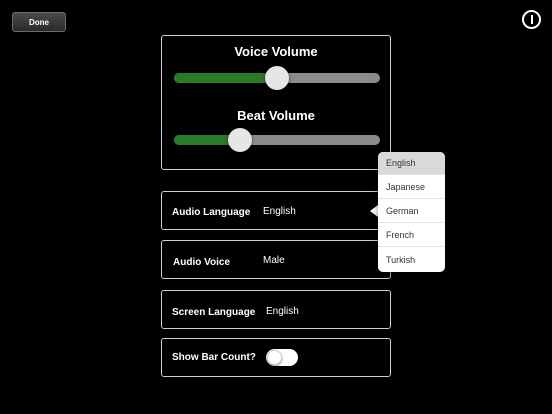  I want to click on audio-voice-row: Audio Voice Male, so click(276, 259).